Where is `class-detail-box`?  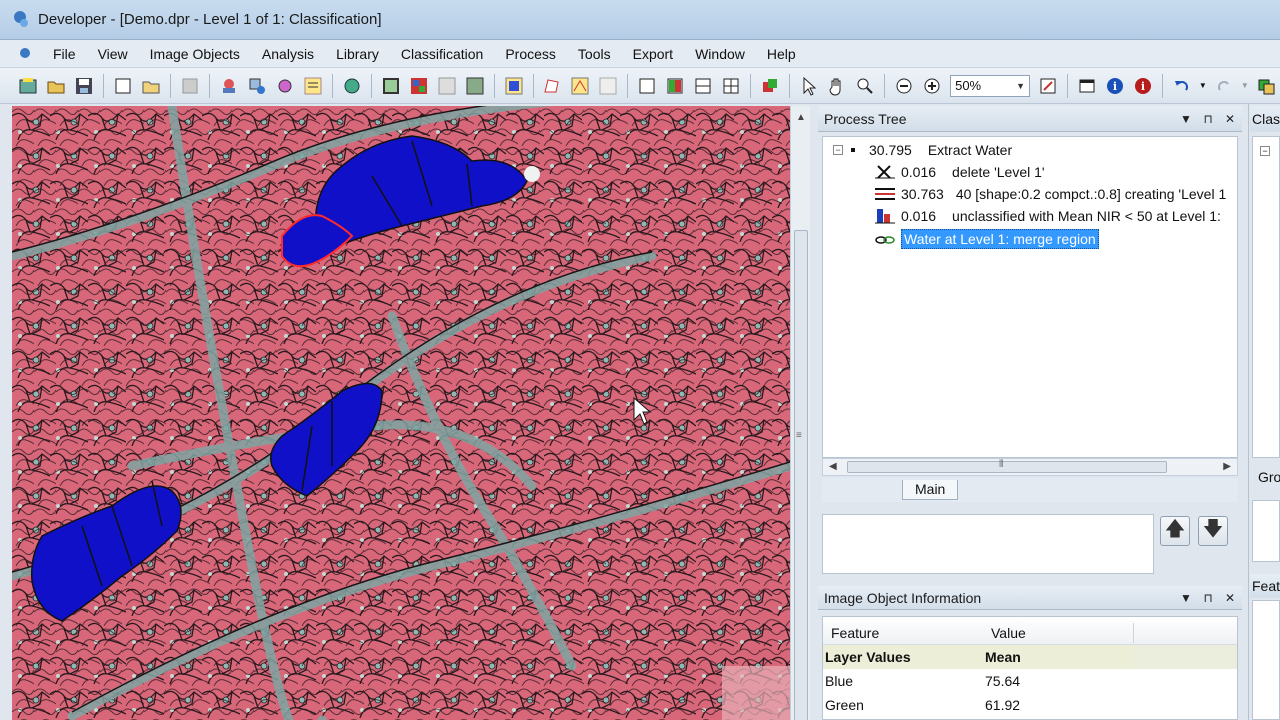 class-detail-box is located at coordinates (1266, 531).